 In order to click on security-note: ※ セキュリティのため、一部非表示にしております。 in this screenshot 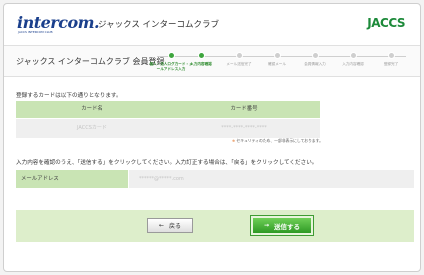, I will do `click(277, 141)`.